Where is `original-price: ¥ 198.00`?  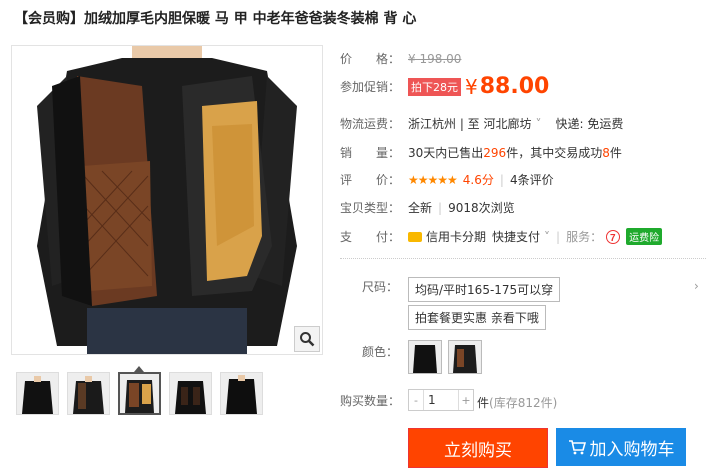 original-price: ¥ 198.00 is located at coordinates (435, 58).